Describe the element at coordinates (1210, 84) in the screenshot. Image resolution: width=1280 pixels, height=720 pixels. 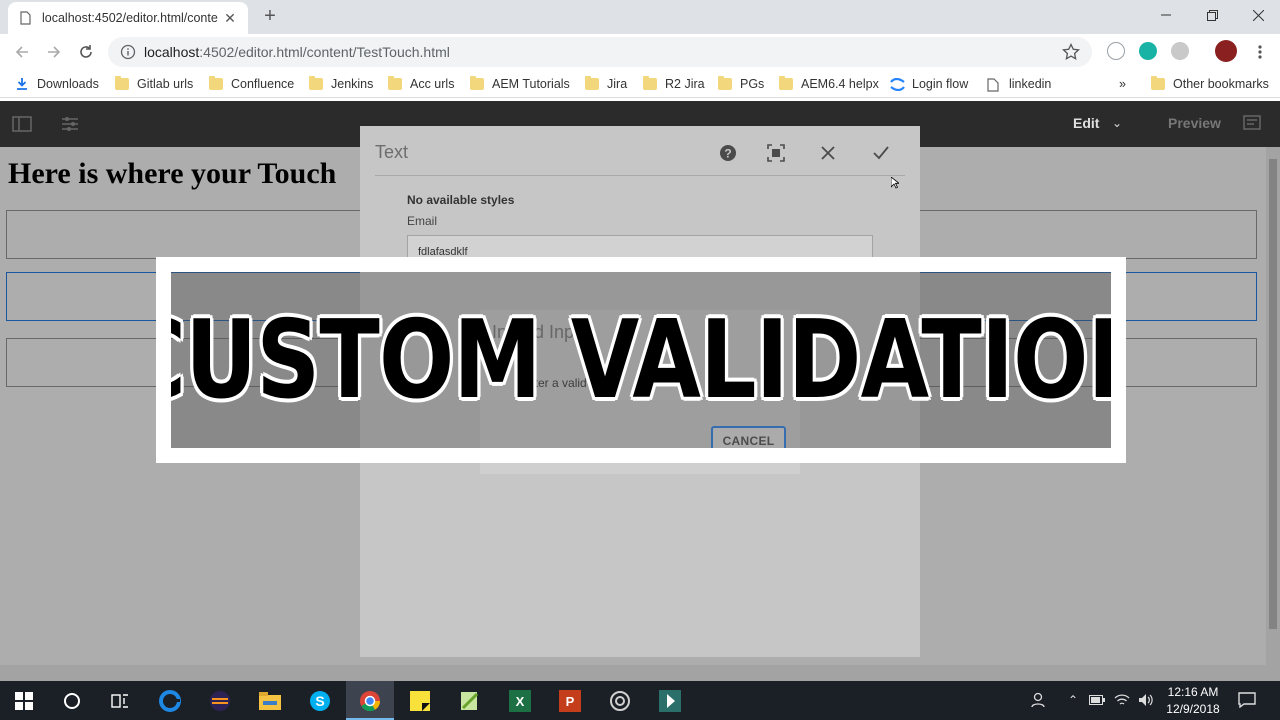
I see `bookmark-other: Other bookmarks` at that location.